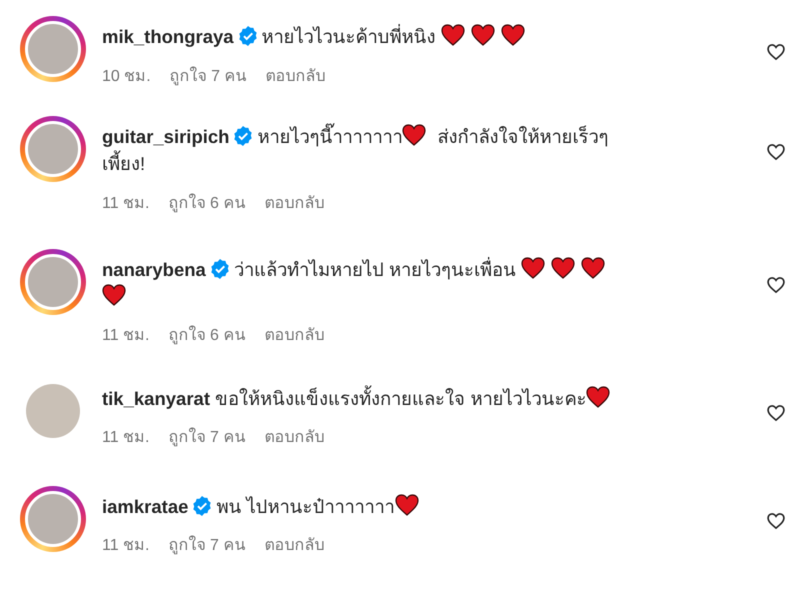 The width and height of the screenshot is (800, 599). I want to click on username-link: mik_thongraya, so click(168, 36).